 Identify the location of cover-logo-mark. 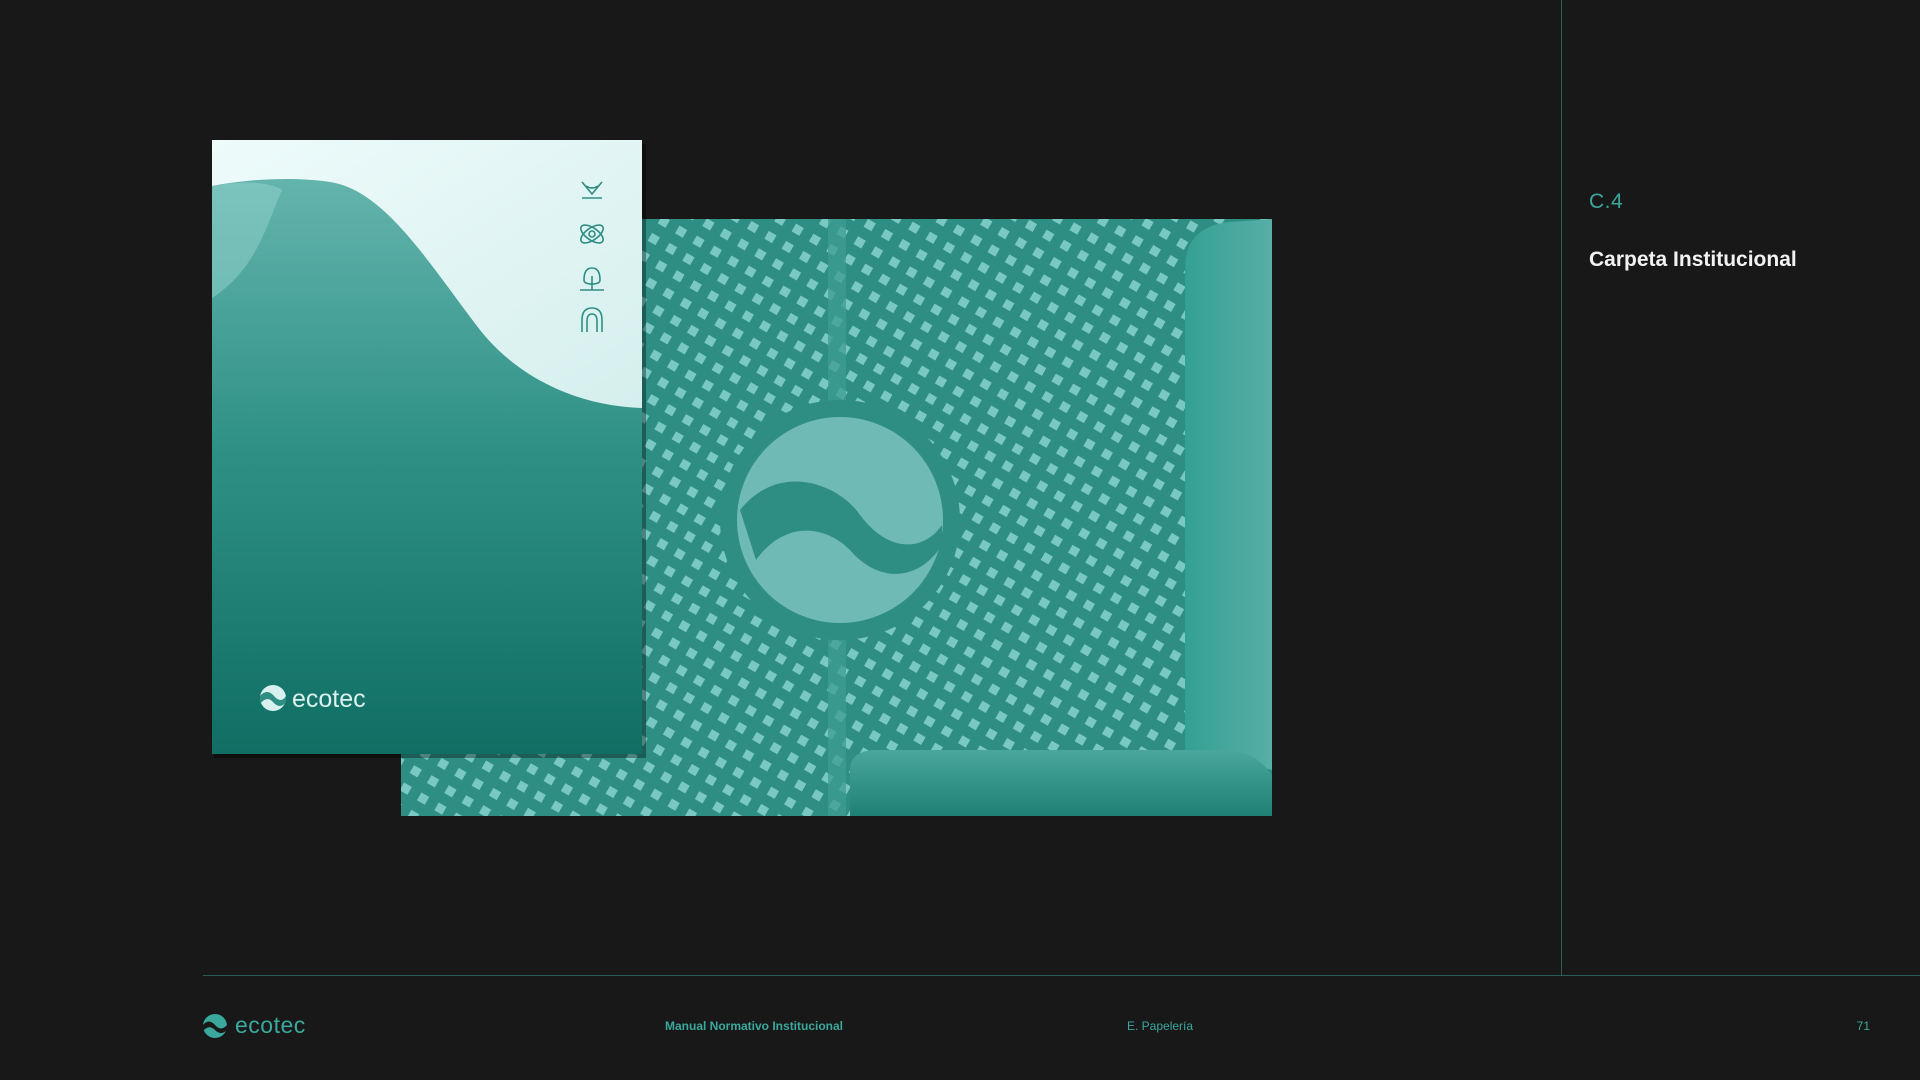
(273, 698).